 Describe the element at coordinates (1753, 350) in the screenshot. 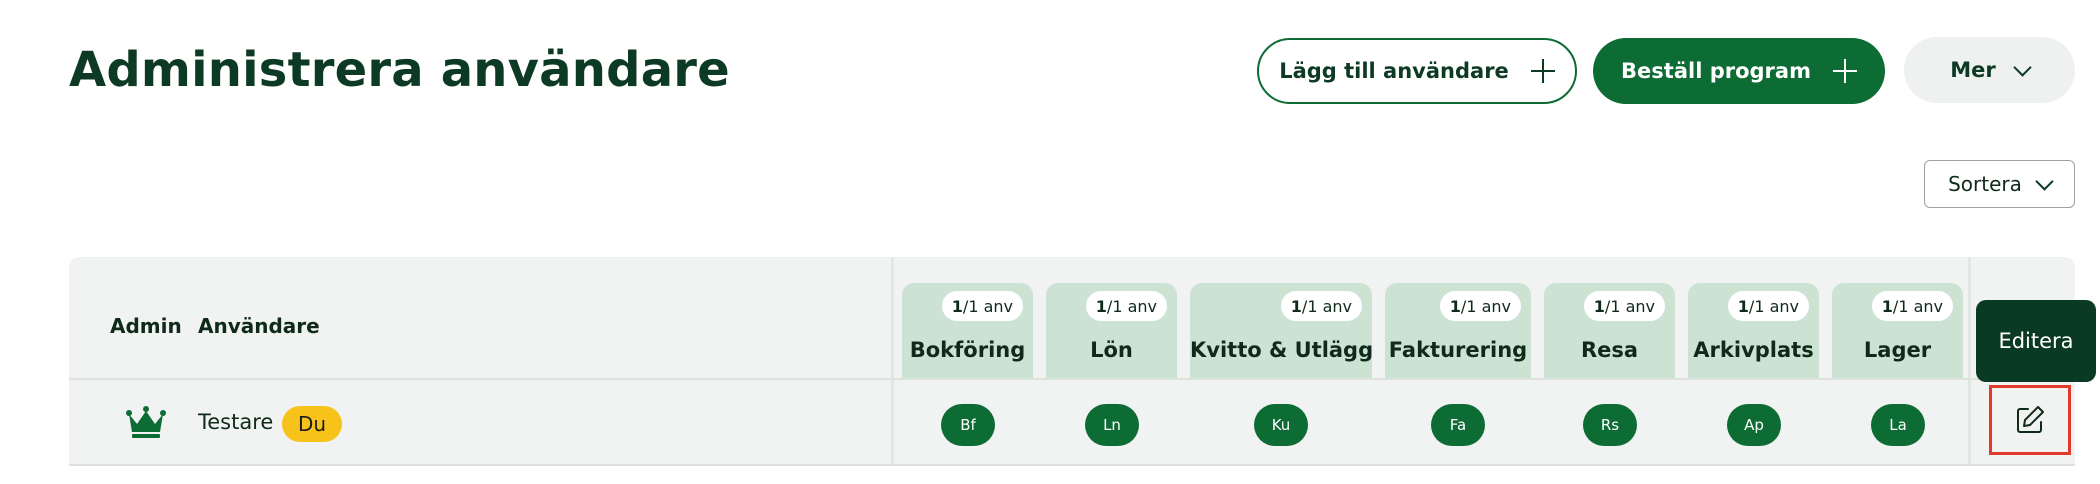

I see `column-name: Arkivplats` at that location.